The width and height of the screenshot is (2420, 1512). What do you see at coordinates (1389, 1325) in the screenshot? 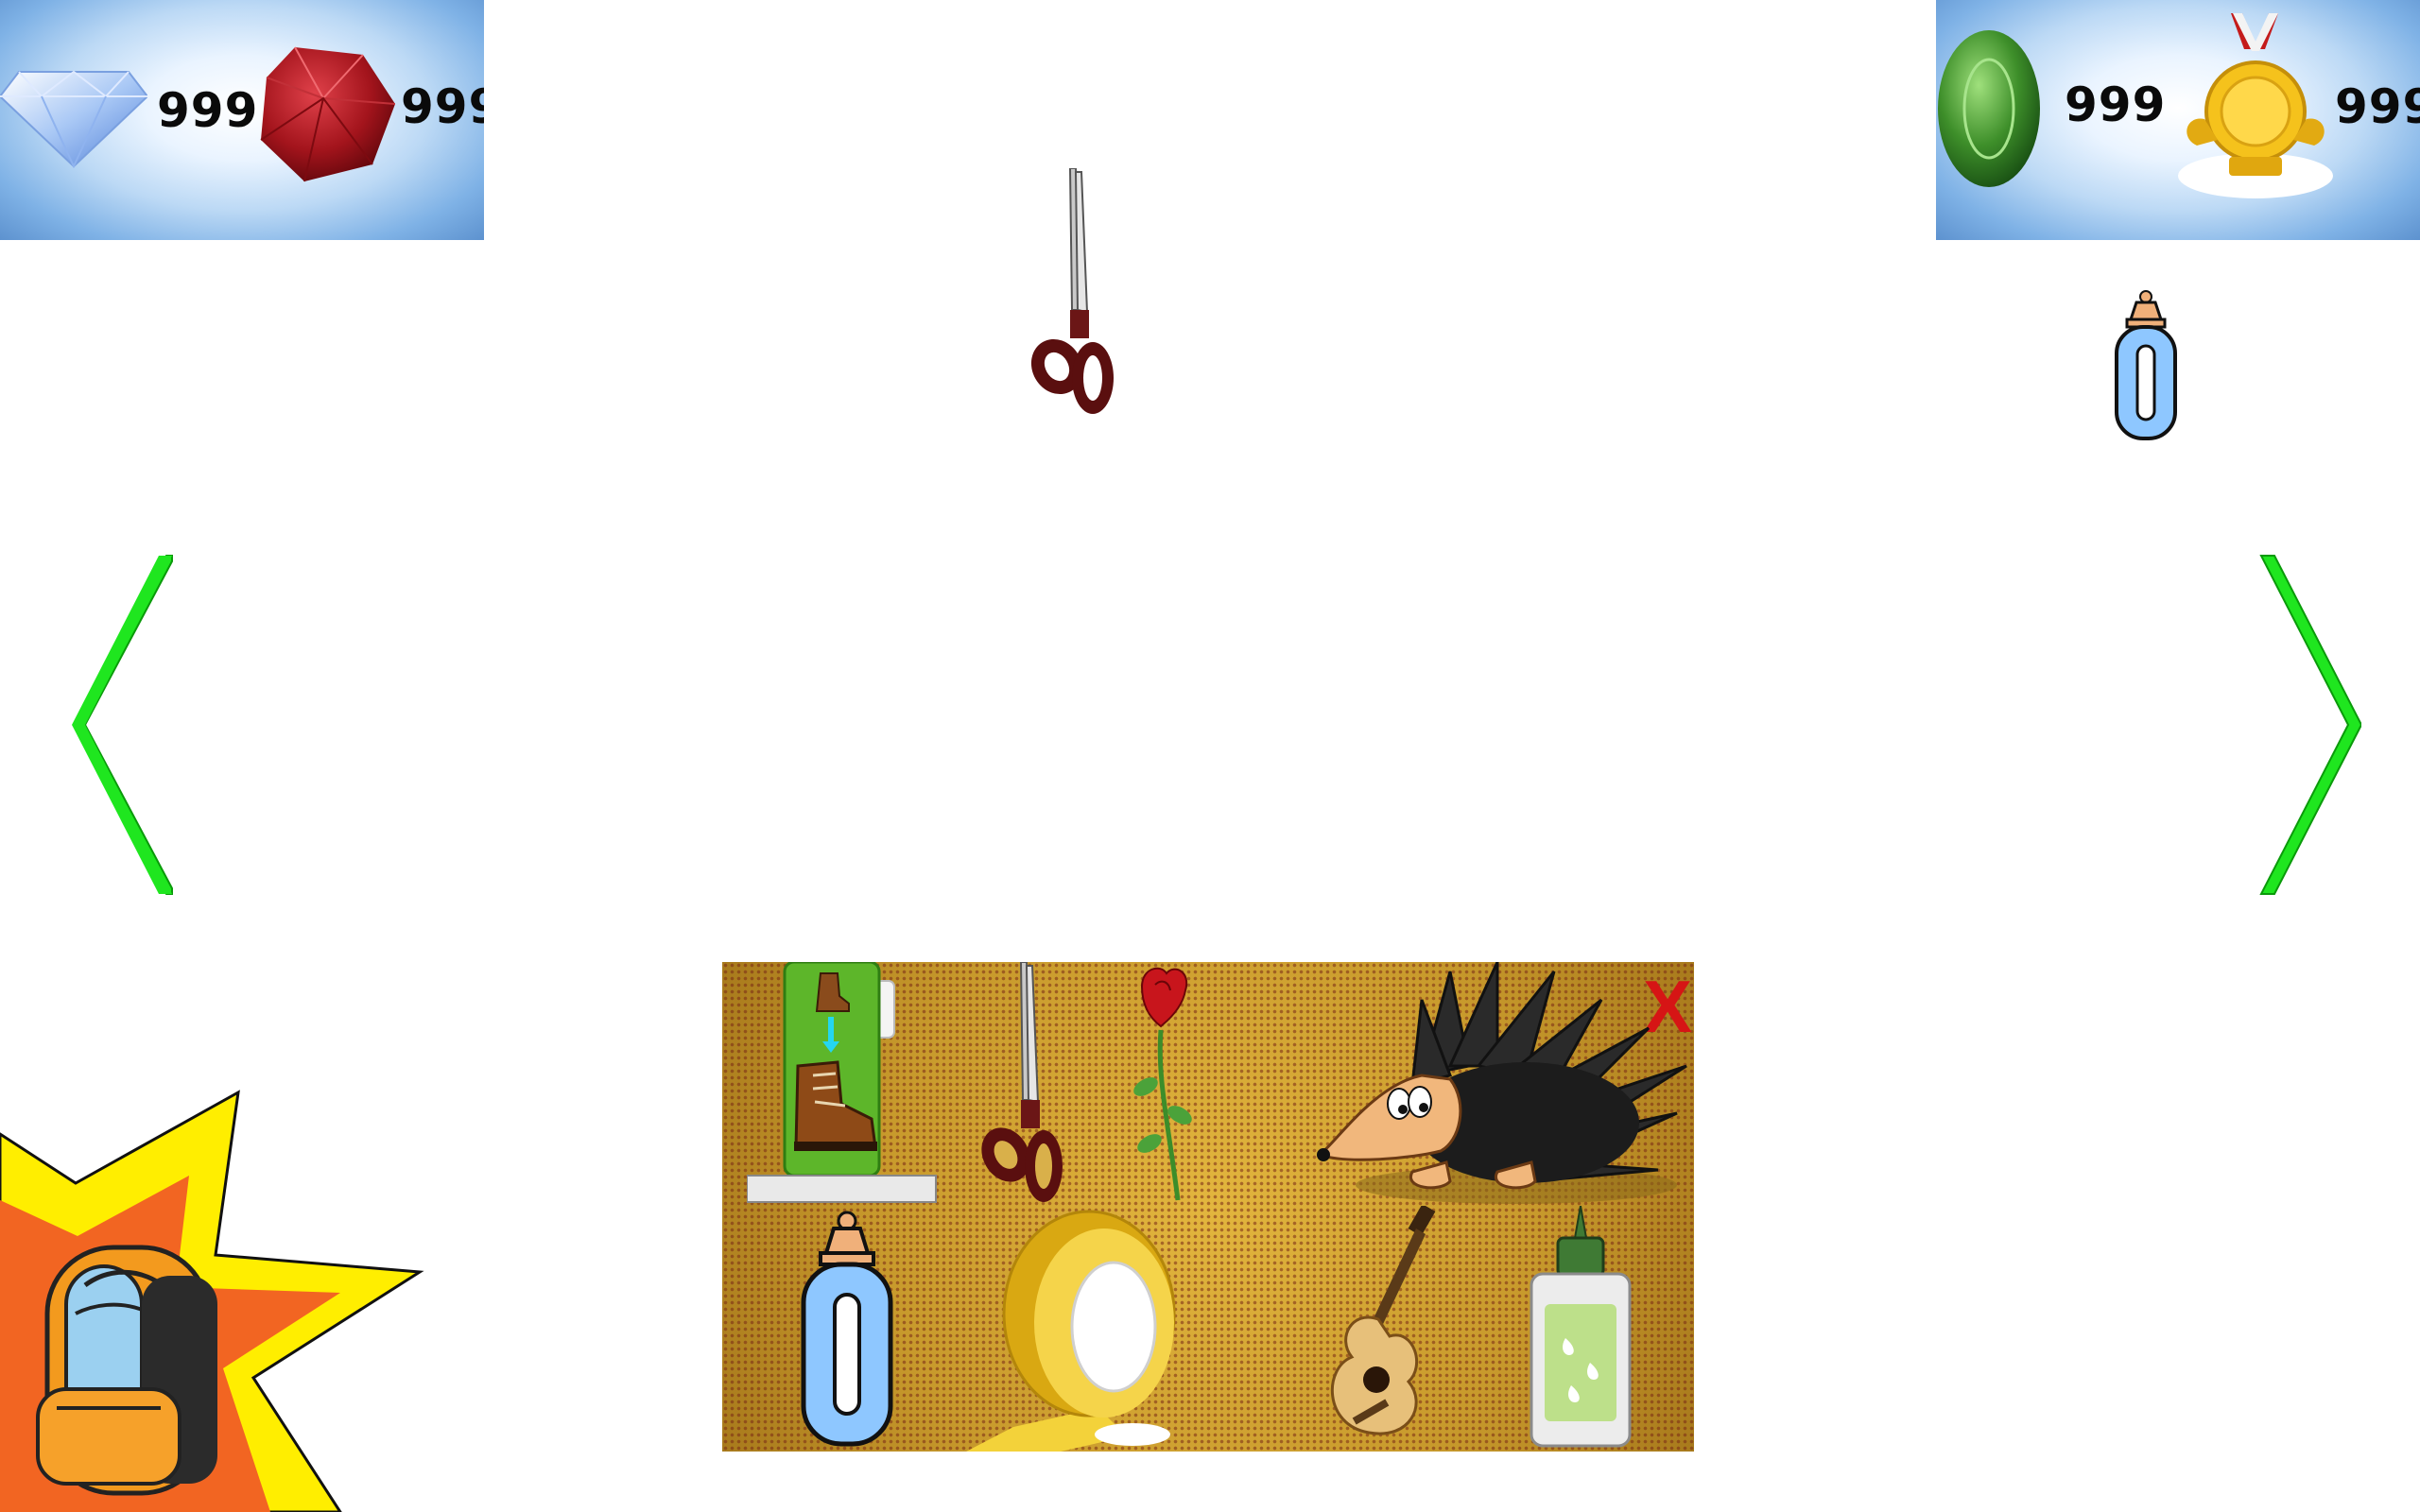
I see `guitar-icon` at bounding box center [1389, 1325].